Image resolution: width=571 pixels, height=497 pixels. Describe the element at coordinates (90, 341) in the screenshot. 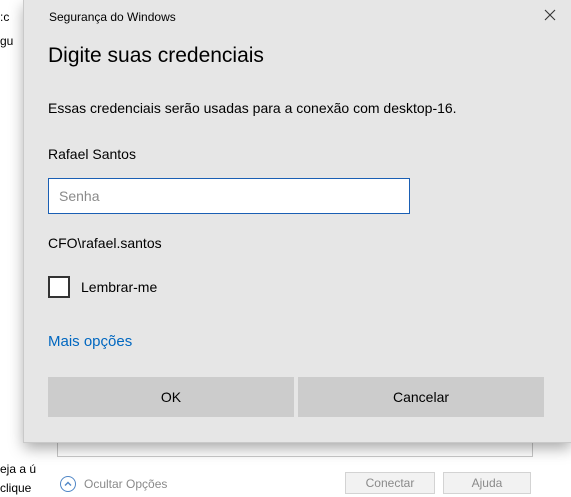

I see `more-options-link: Mais opções` at that location.